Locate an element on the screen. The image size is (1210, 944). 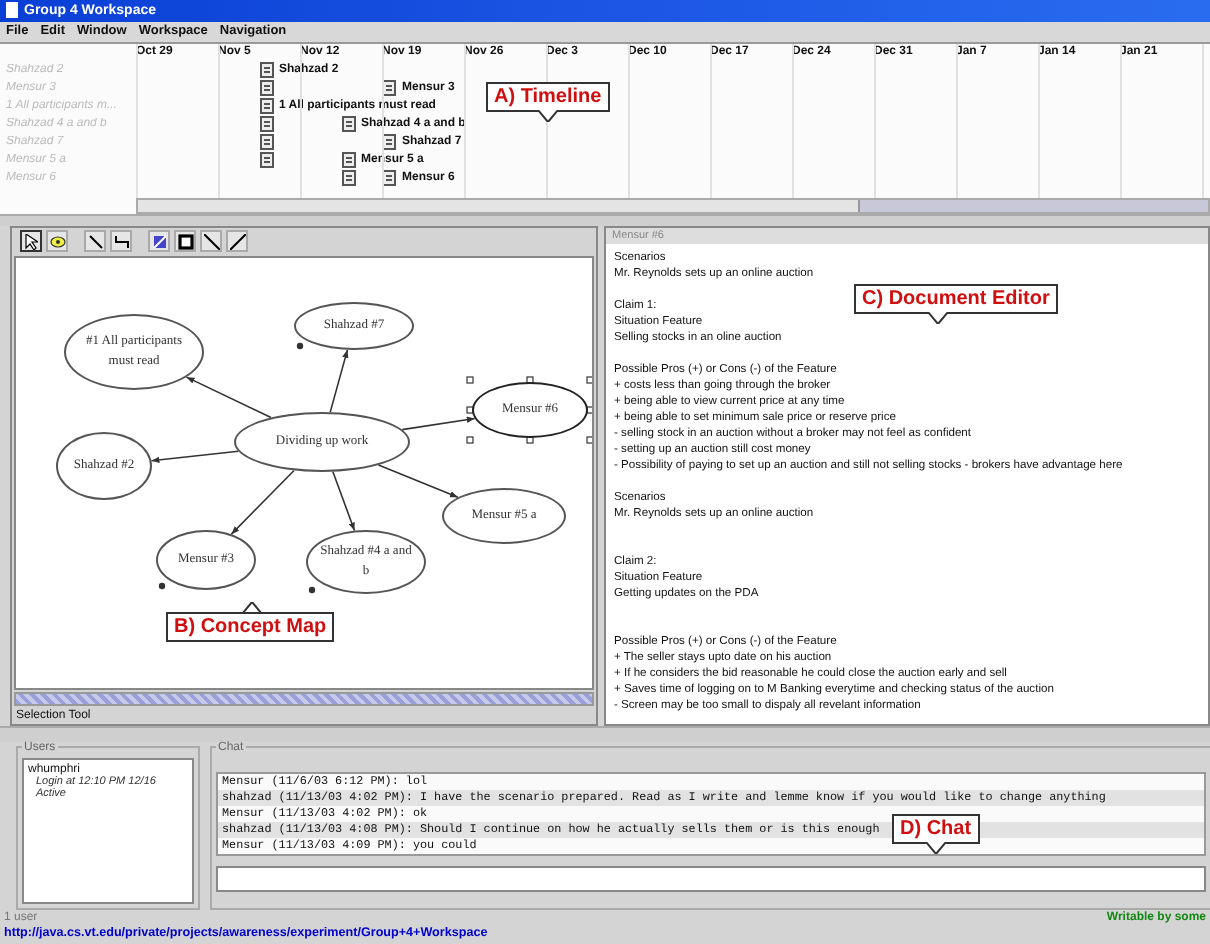
pointer-tool-icon is located at coordinates (31, 241).